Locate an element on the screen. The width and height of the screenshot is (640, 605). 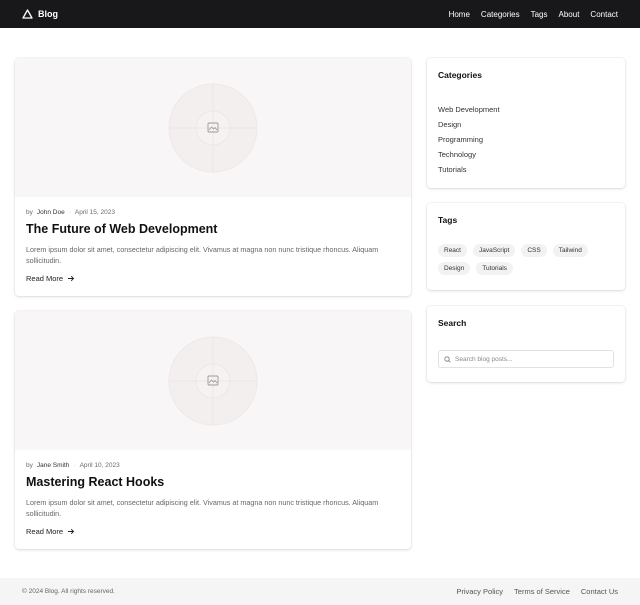
copyright: © 2024 Blog. All rights reserved. is located at coordinates (68, 591).